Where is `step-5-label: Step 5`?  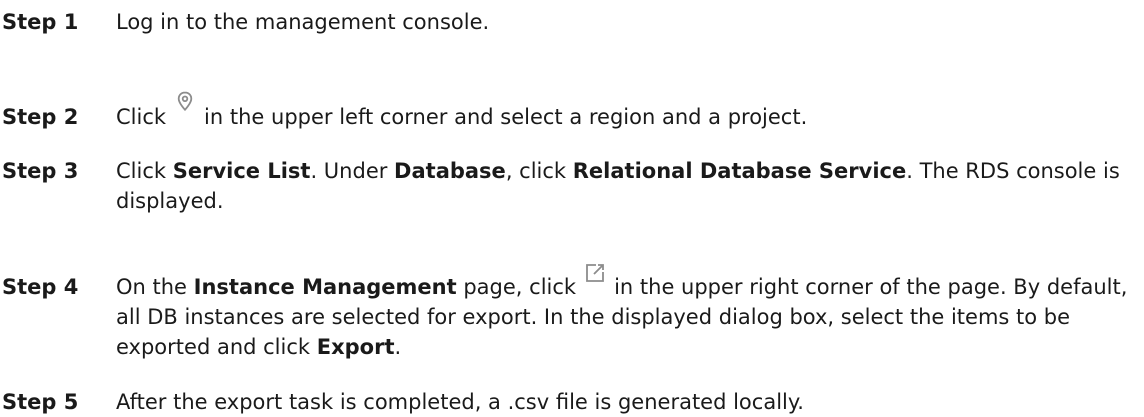
step-5-label: Step 5 is located at coordinates (40, 402).